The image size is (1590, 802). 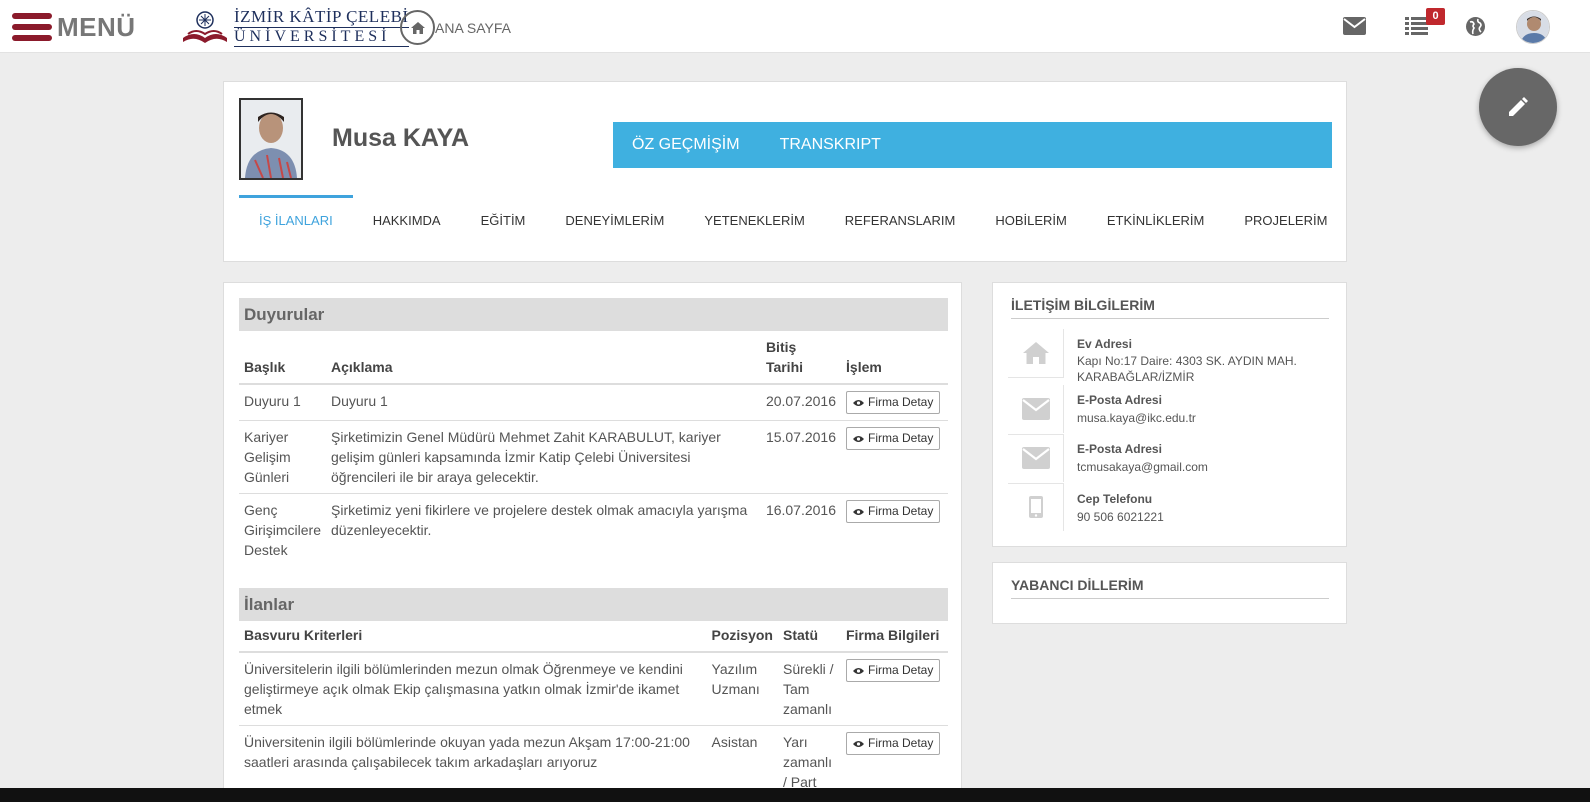 What do you see at coordinates (801, 529) in the screenshot?
I see `cell-bitis: 16.07.2016` at bounding box center [801, 529].